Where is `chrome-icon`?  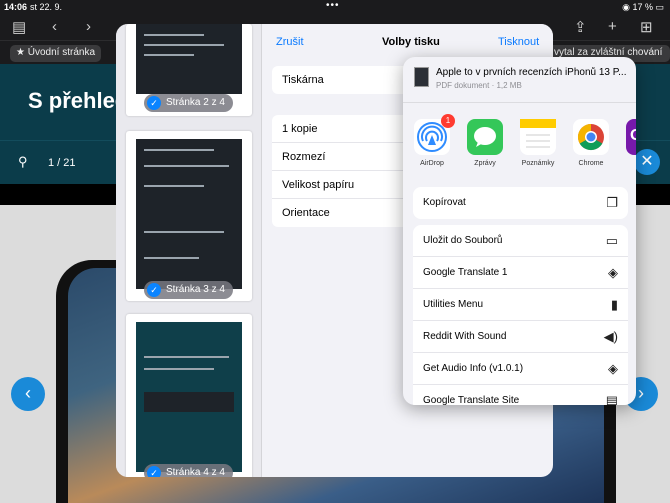 chrome-icon is located at coordinates (591, 137).